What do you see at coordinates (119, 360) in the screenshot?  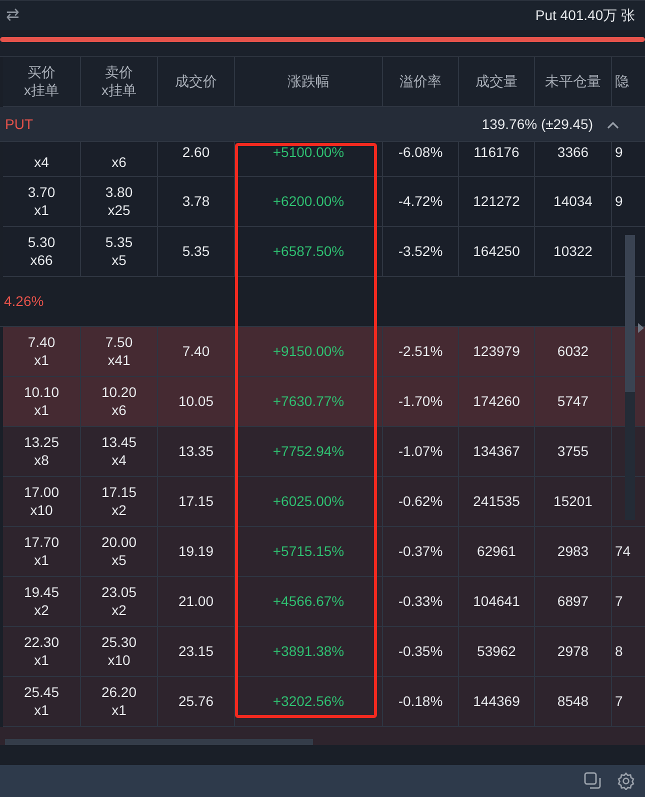 I see `ask-quantity: x41` at bounding box center [119, 360].